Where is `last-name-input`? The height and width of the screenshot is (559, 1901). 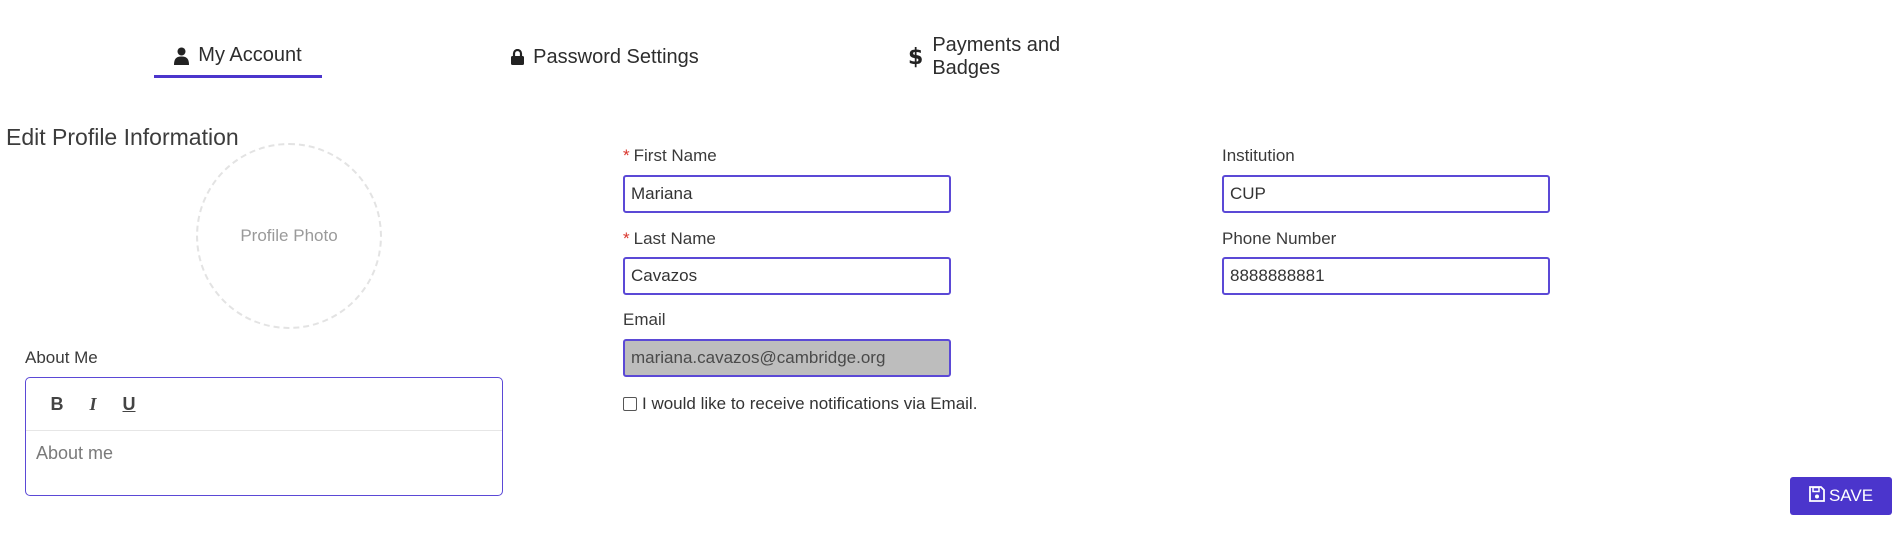 last-name-input is located at coordinates (787, 276).